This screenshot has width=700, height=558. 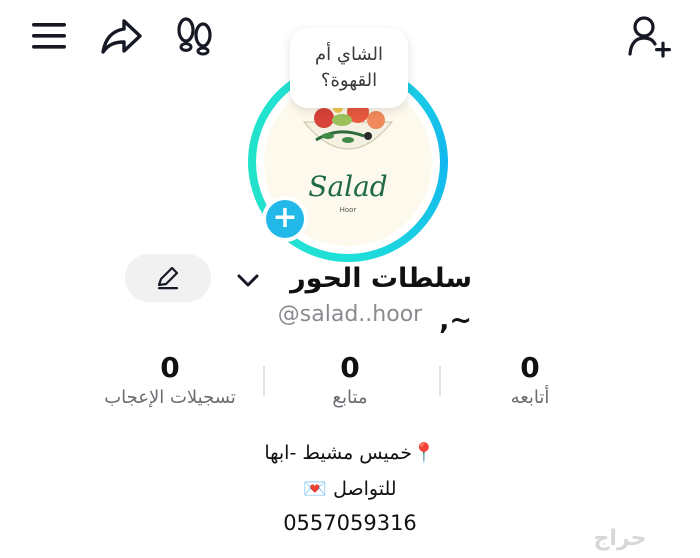 I want to click on add-story-button: +, so click(x=285, y=219).